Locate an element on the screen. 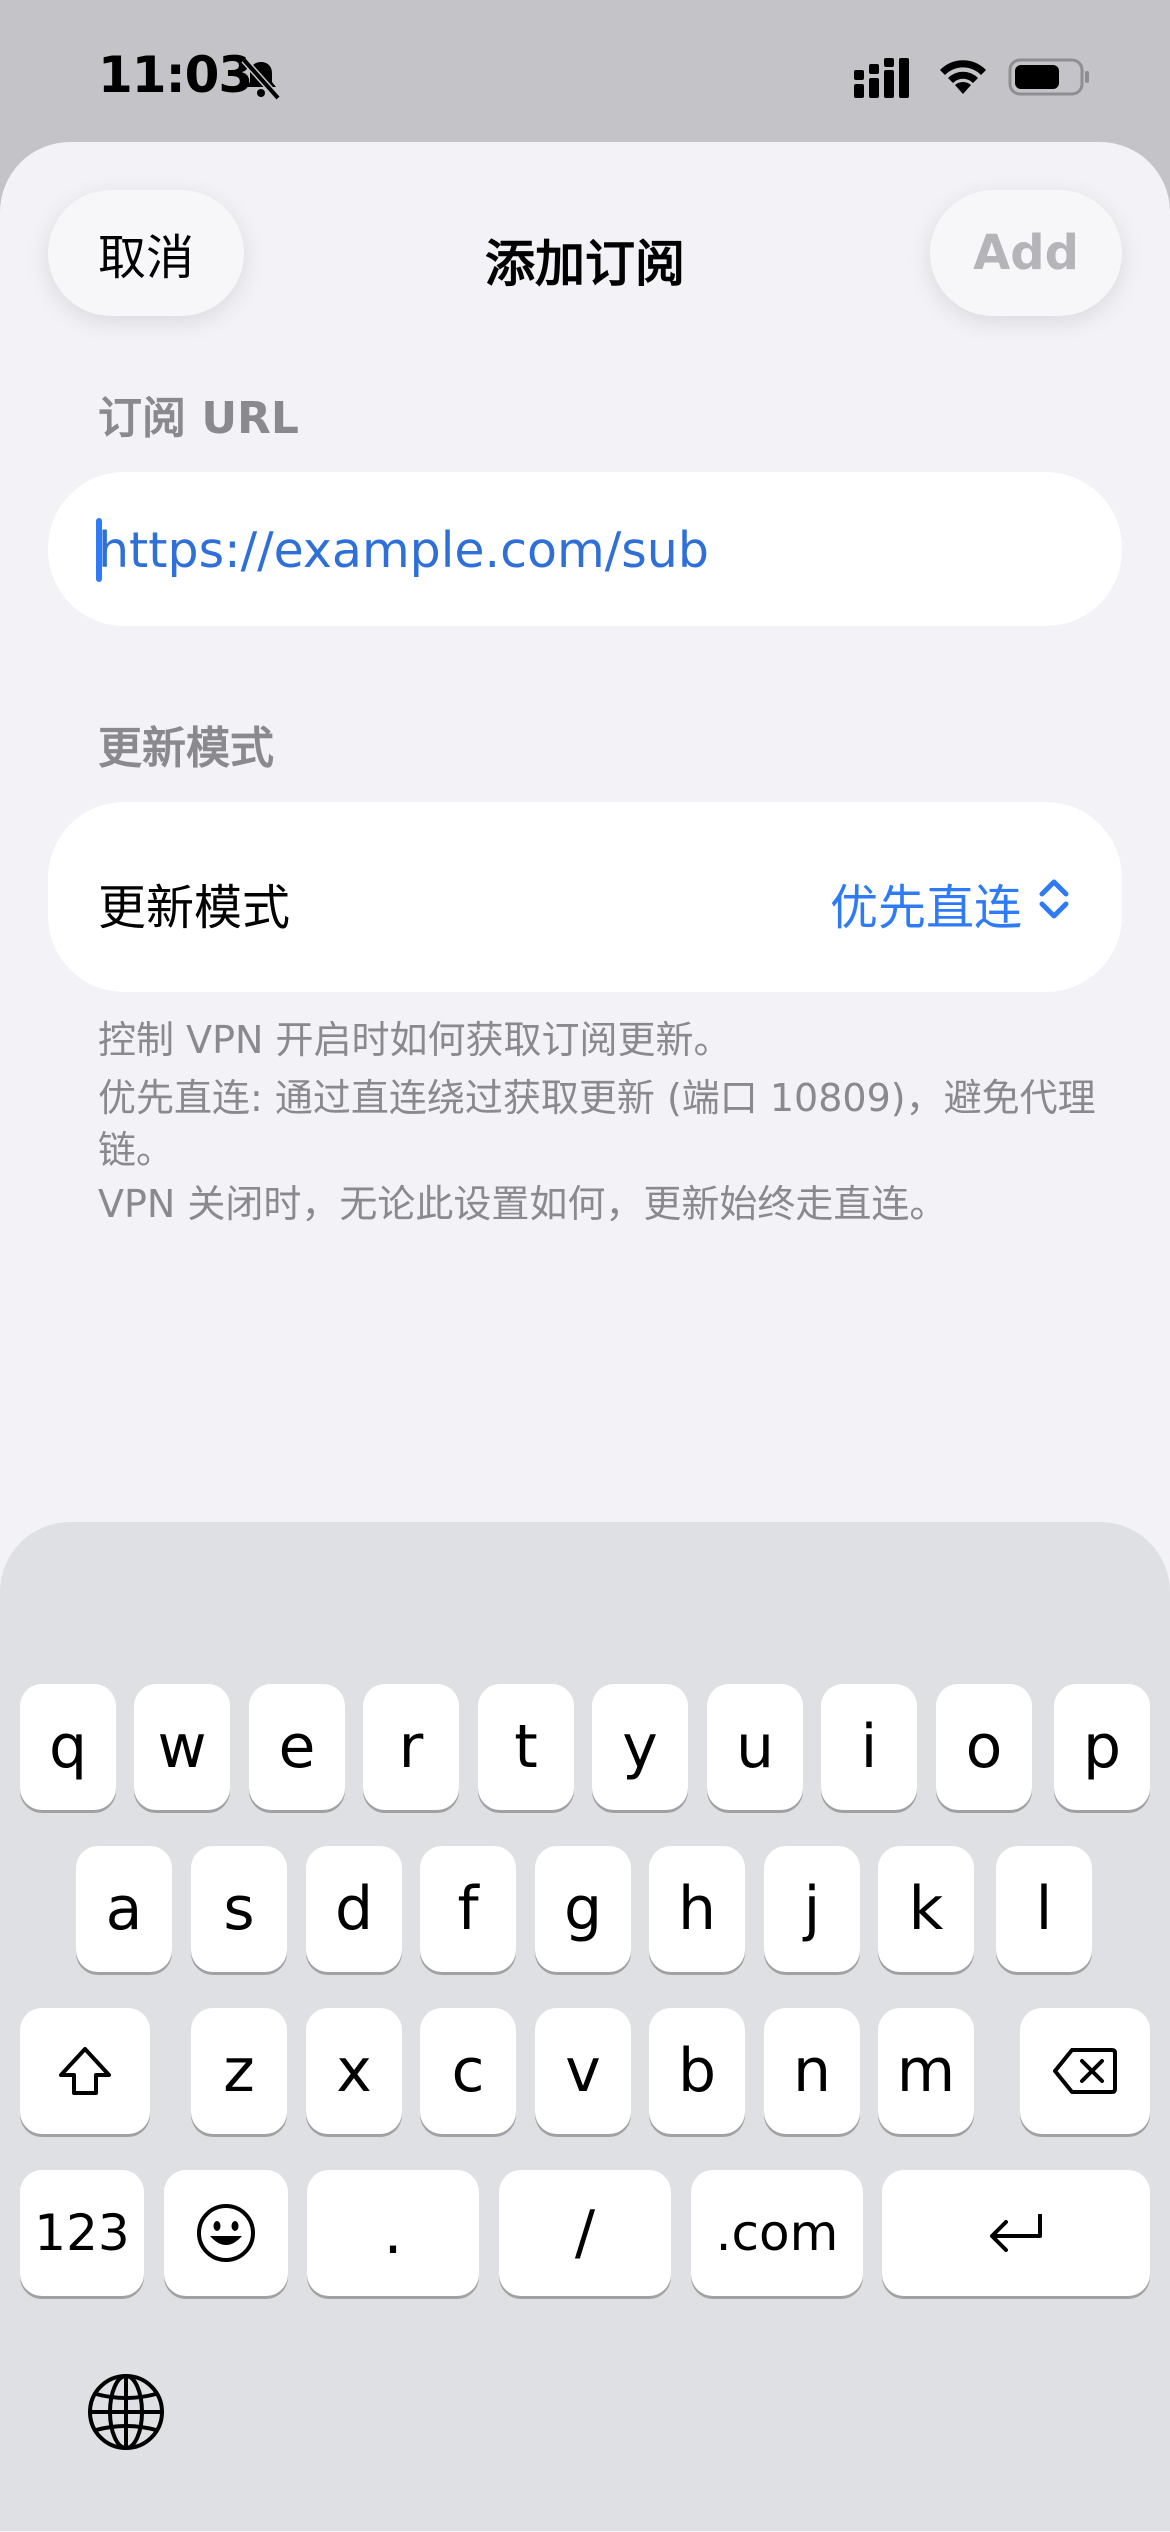 This screenshot has height=2532, width=1170. add-button: Add is located at coordinates (1026, 253).